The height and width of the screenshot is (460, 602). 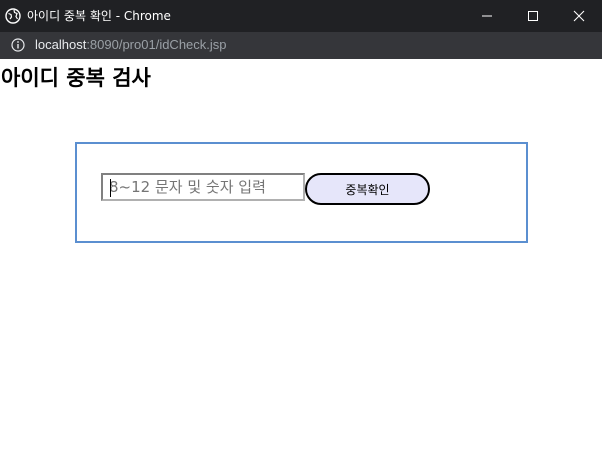 What do you see at coordinates (61, 44) in the screenshot?
I see `url-host: localhost` at bounding box center [61, 44].